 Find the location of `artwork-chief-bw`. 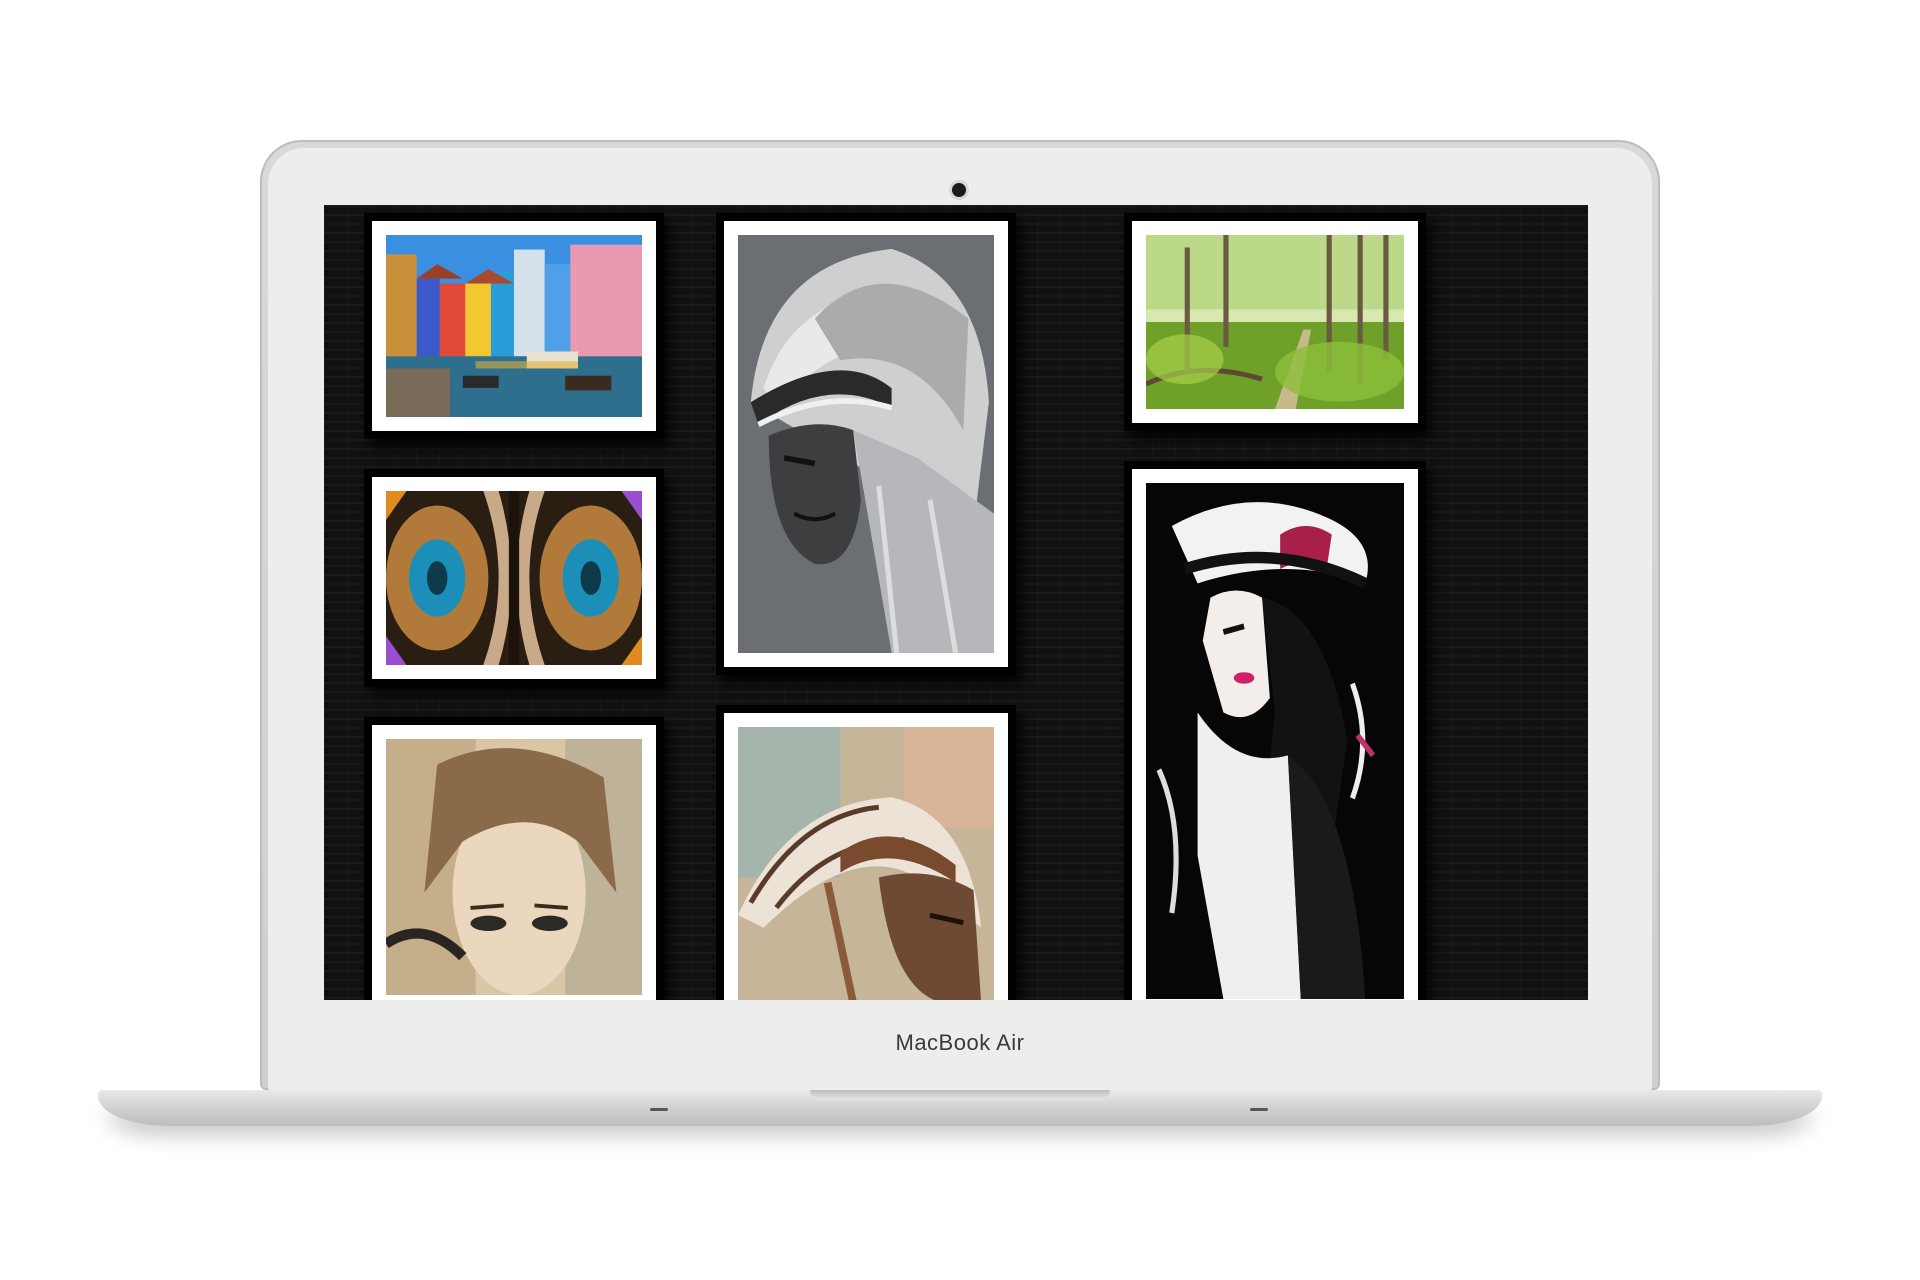

artwork-chief-bw is located at coordinates (866, 444).